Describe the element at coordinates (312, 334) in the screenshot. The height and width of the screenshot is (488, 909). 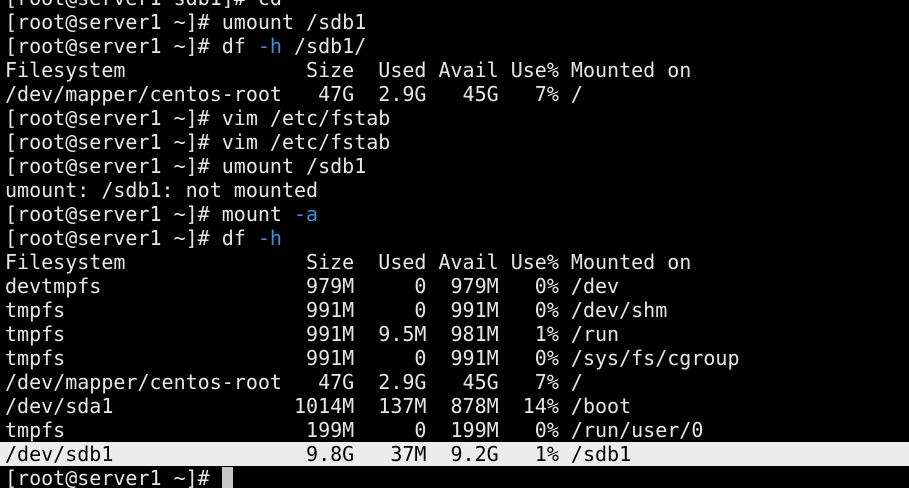
I see `line-text: tmpfs 991M 9.5M 981M 1% /run` at that location.